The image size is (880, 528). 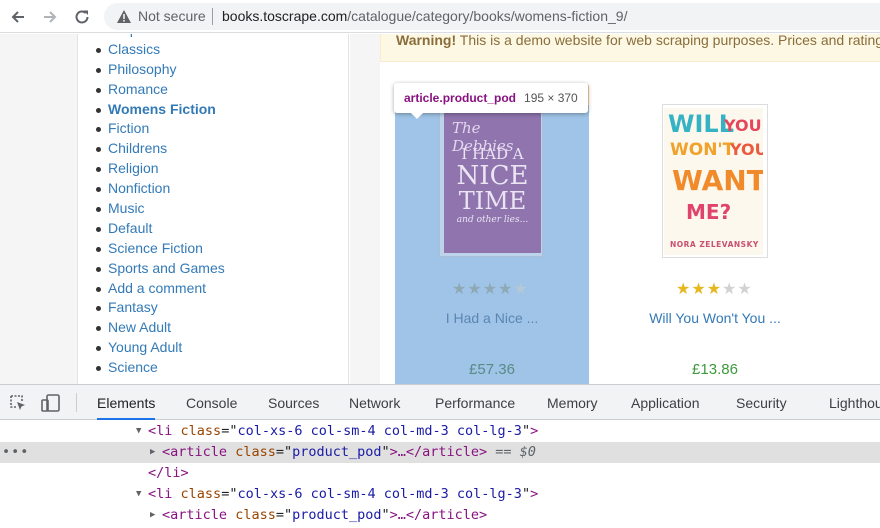 What do you see at coordinates (717, 180) in the screenshot?
I see `cover-text: WANT` at bounding box center [717, 180].